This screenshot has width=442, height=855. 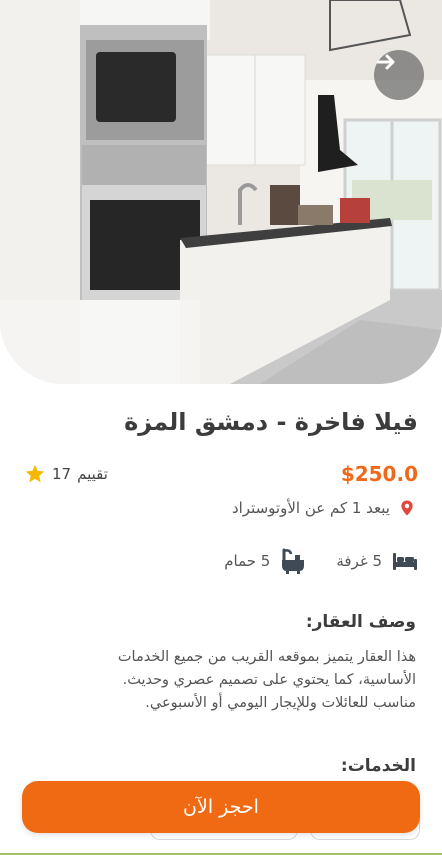 What do you see at coordinates (379, 474) in the screenshot?
I see `price: $250.0` at bounding box center [379, 474].